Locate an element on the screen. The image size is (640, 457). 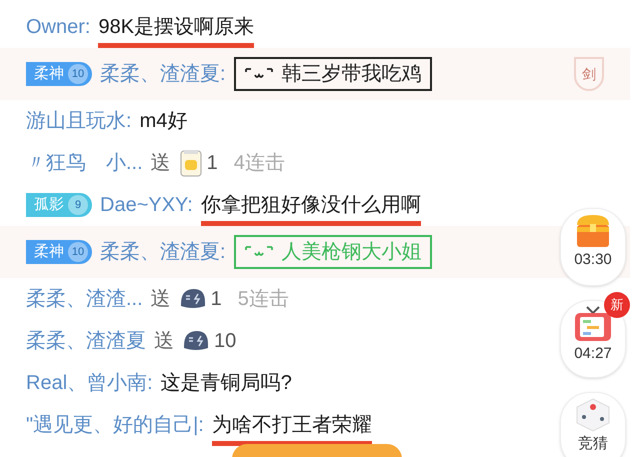
message-box: 人美枪钢大小姐 is located at coordinates (333, 252).